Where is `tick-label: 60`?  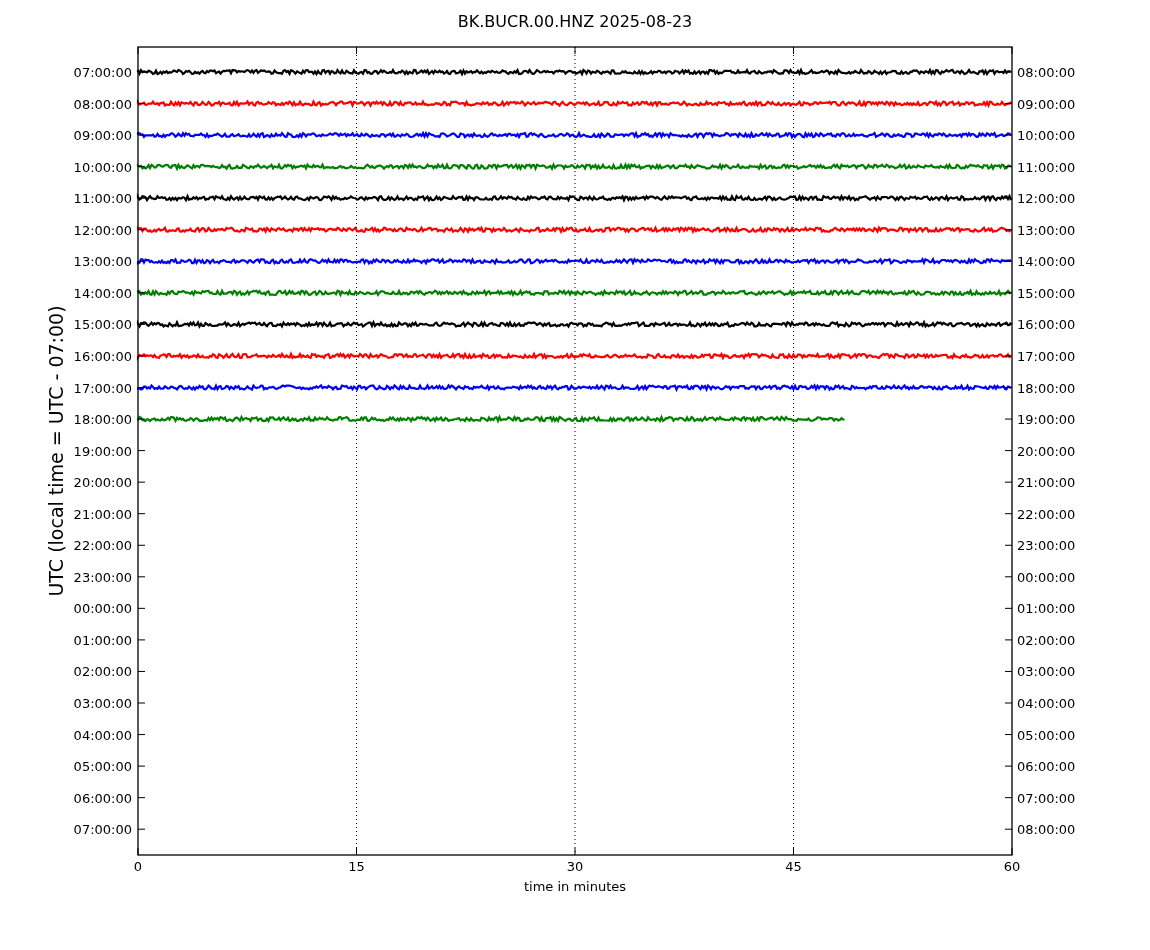 tick-label: 60 is located at coordinates (1012, 866).